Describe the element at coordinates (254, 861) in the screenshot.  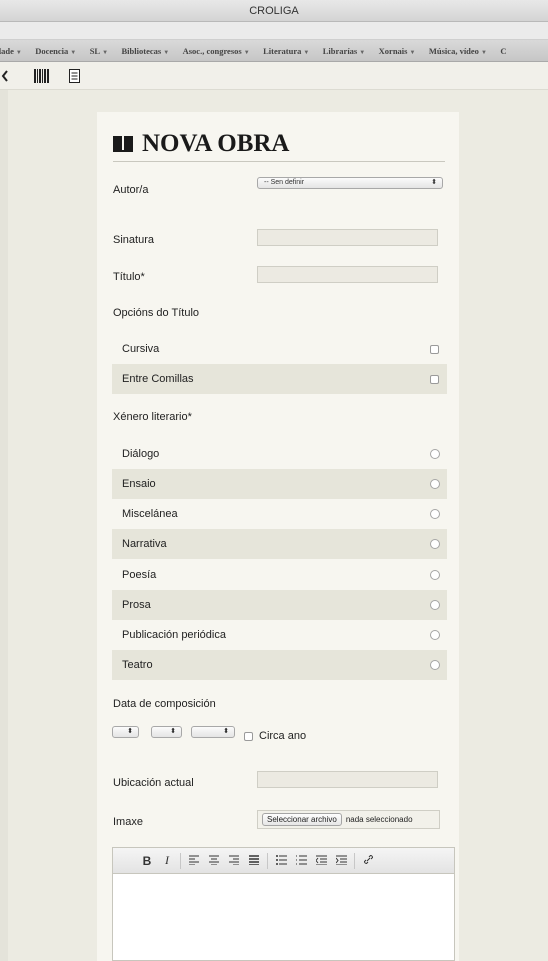
I see `align-justify-icon` at that location.